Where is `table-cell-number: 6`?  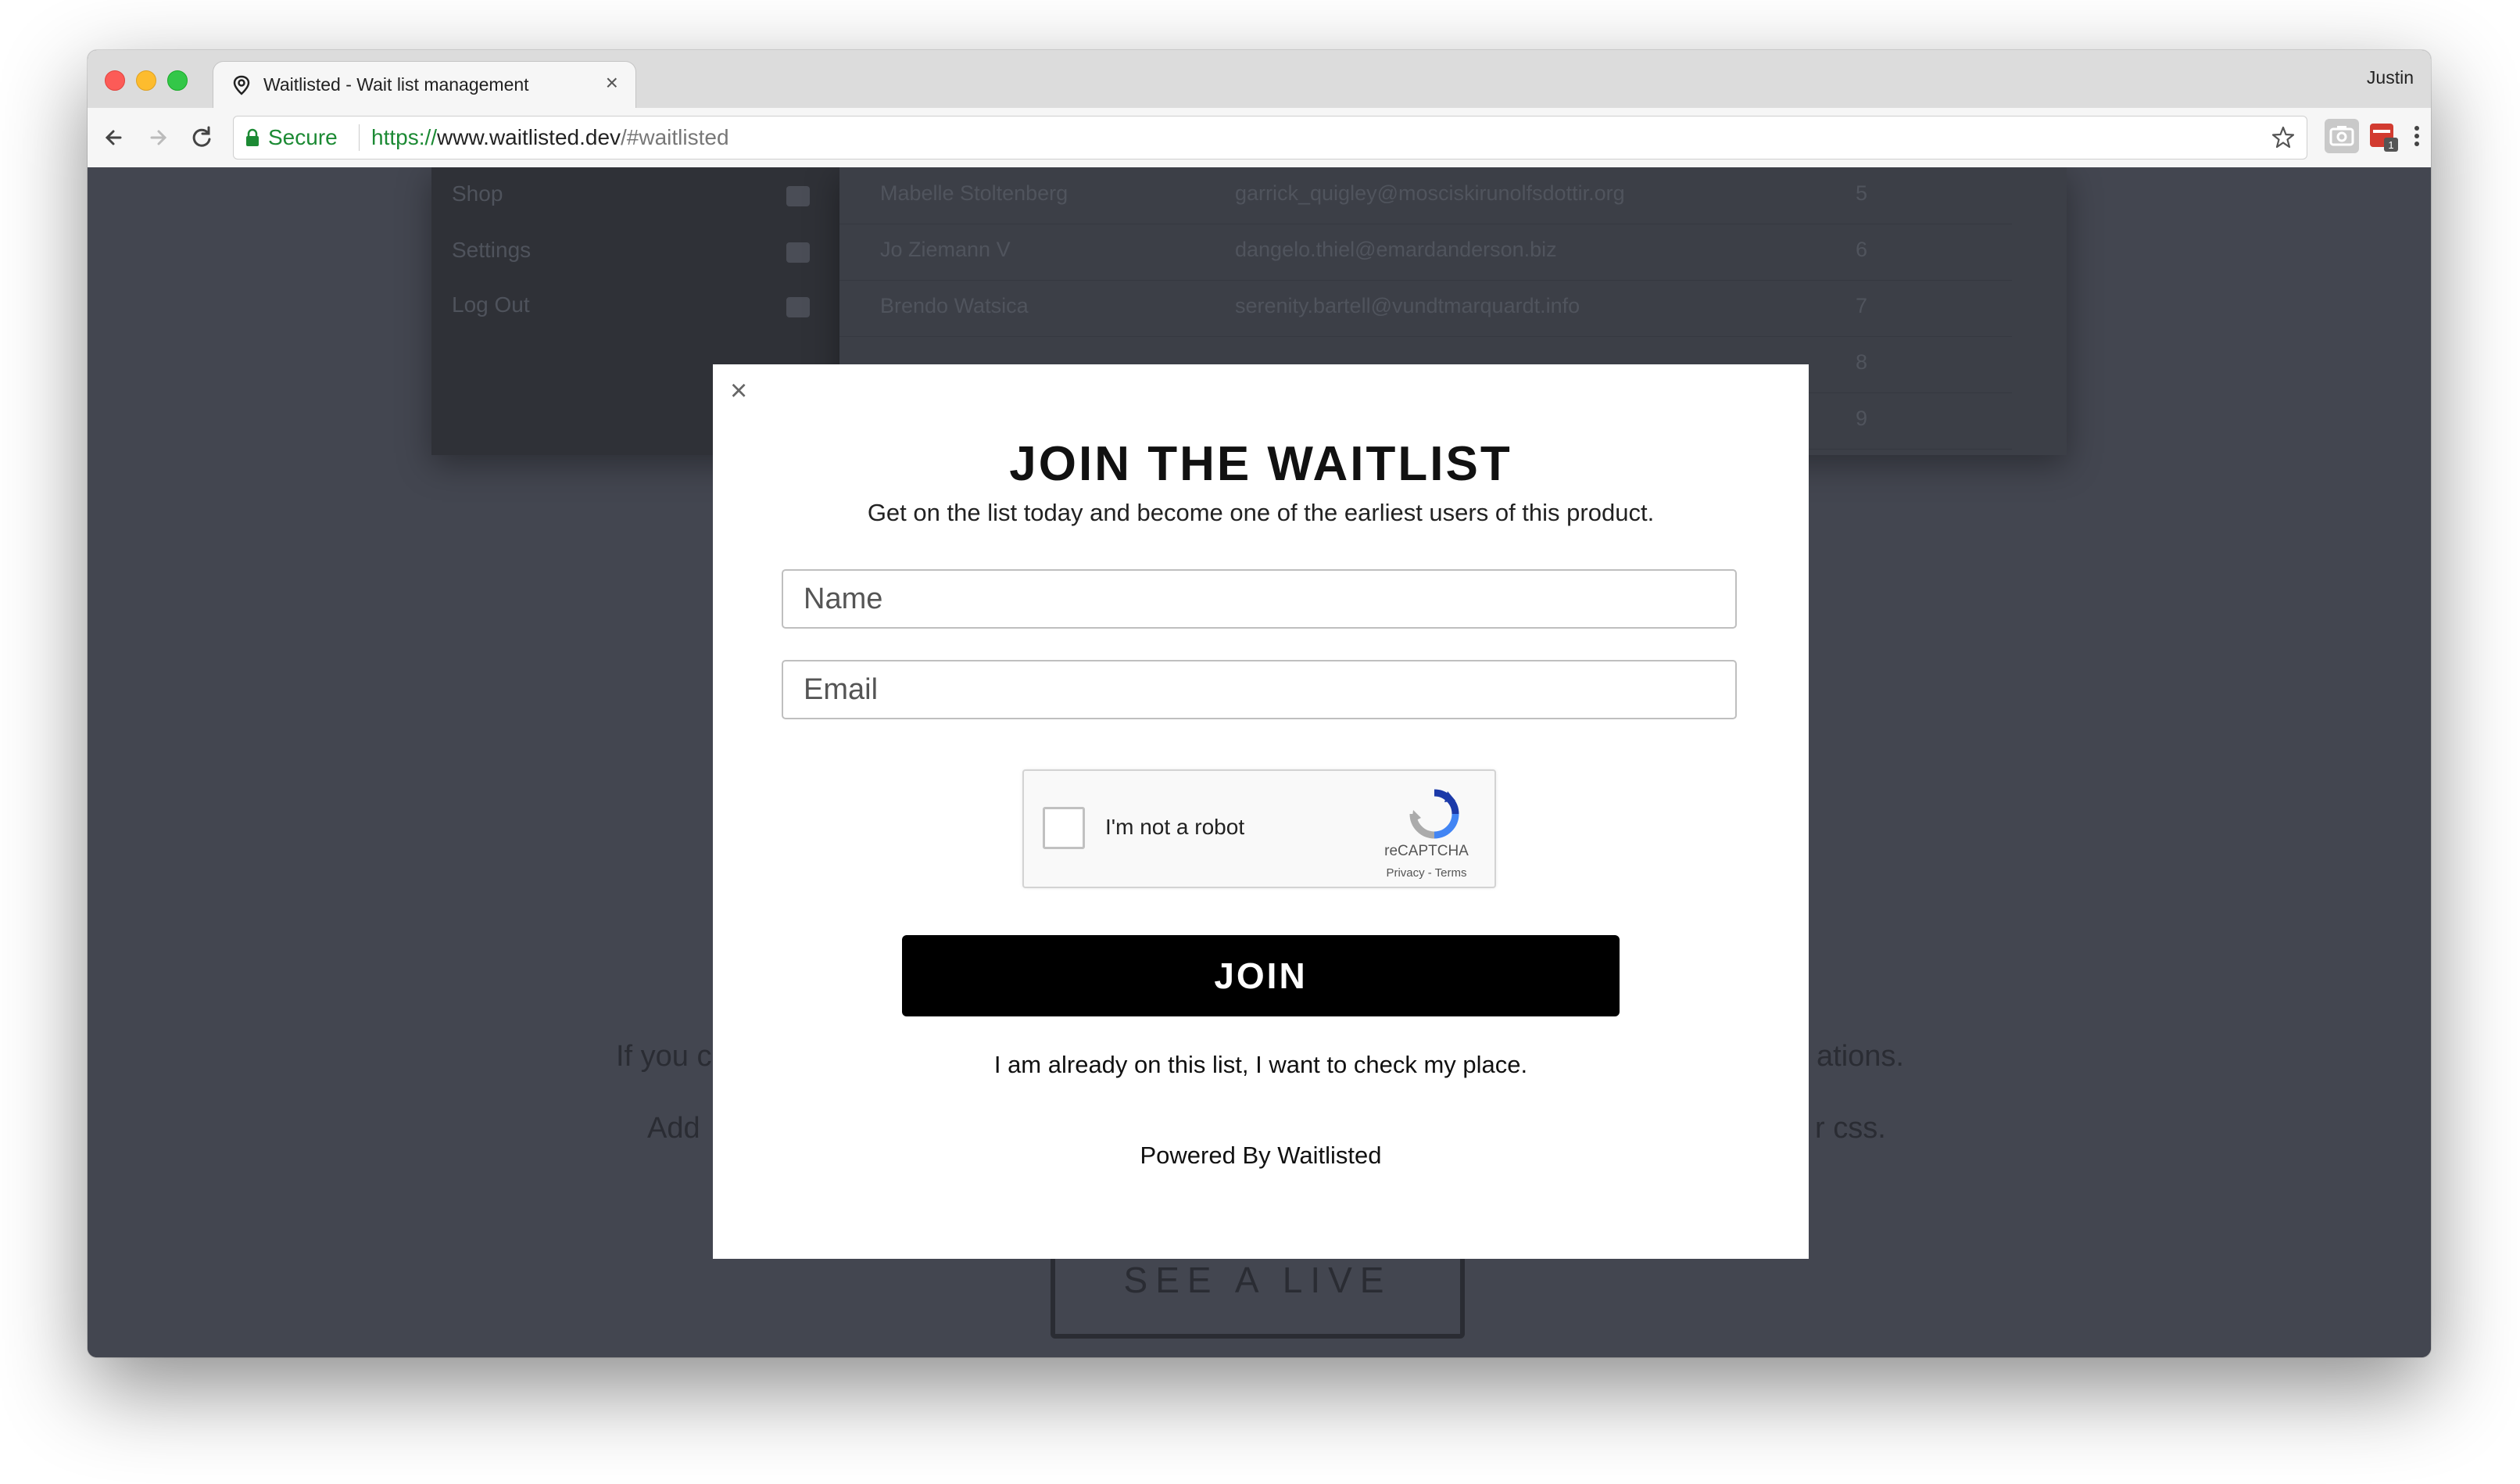 table-cell-number: 6 is located at coordinates (1862, 249).